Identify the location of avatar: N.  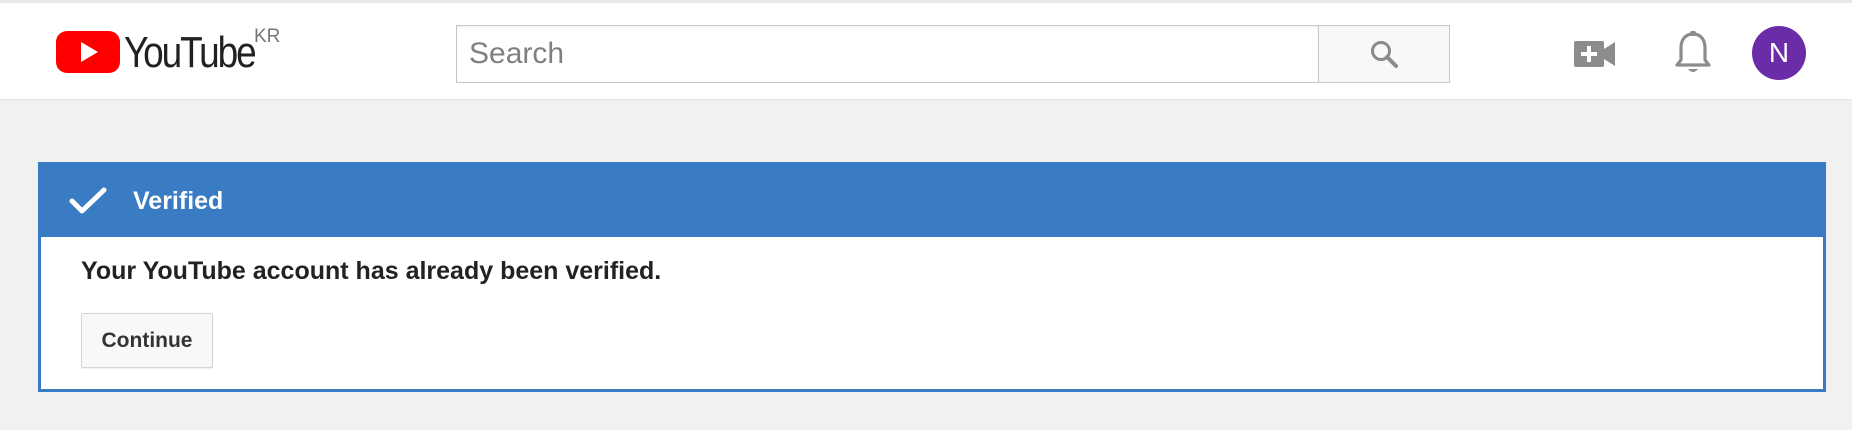
(1779, 53).